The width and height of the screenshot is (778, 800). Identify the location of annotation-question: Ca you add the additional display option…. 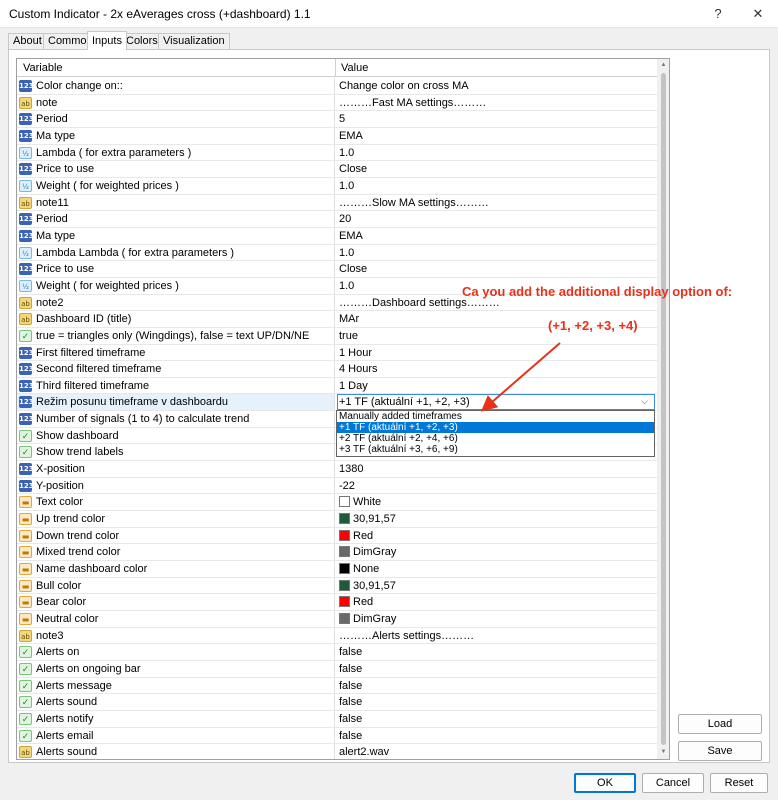
(597, 291).